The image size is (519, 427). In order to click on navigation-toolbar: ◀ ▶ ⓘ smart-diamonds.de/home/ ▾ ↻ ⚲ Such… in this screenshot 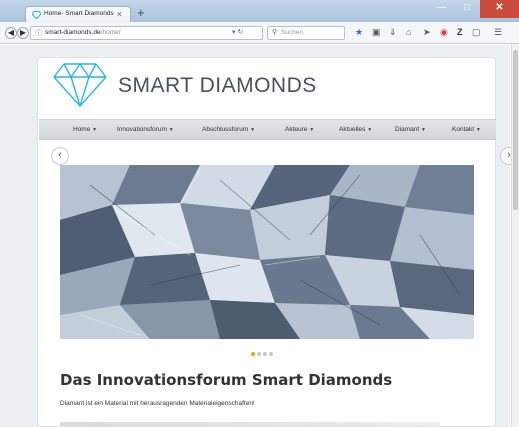, I will do `click(259, 33)`.